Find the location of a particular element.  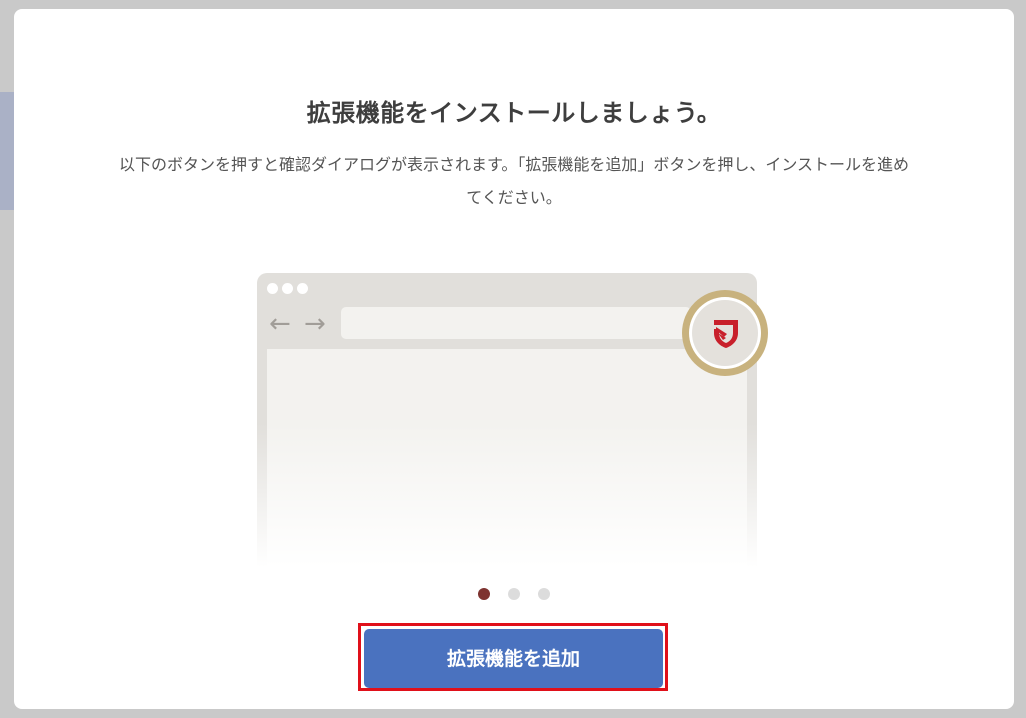

back-arrow-icon: ← is located at coordinates (280, 324).